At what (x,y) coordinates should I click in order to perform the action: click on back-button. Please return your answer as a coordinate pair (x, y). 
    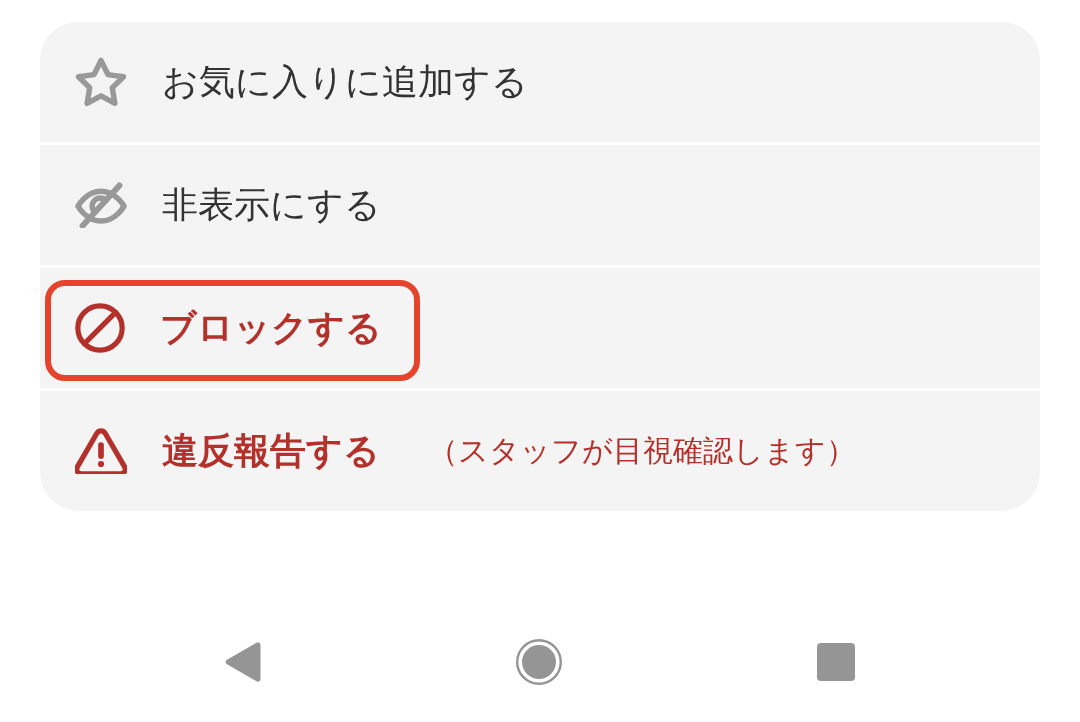
    Looking at the image, I should click on (243, 662).